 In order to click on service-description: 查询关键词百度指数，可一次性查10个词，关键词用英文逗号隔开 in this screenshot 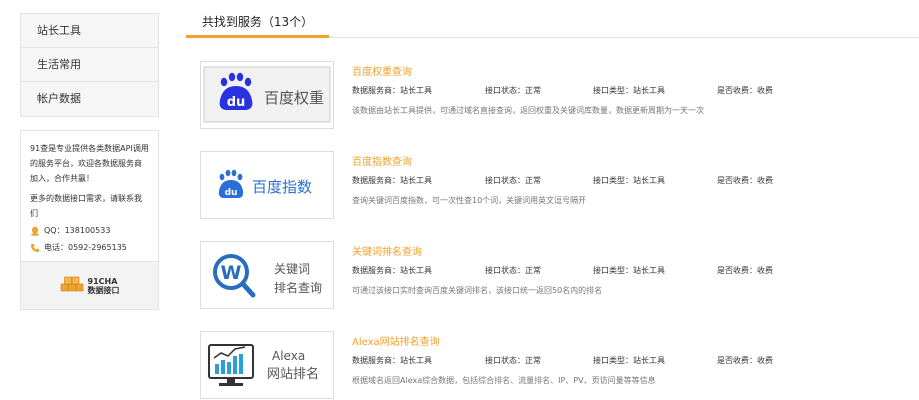, I will do `click(469, 200)`.